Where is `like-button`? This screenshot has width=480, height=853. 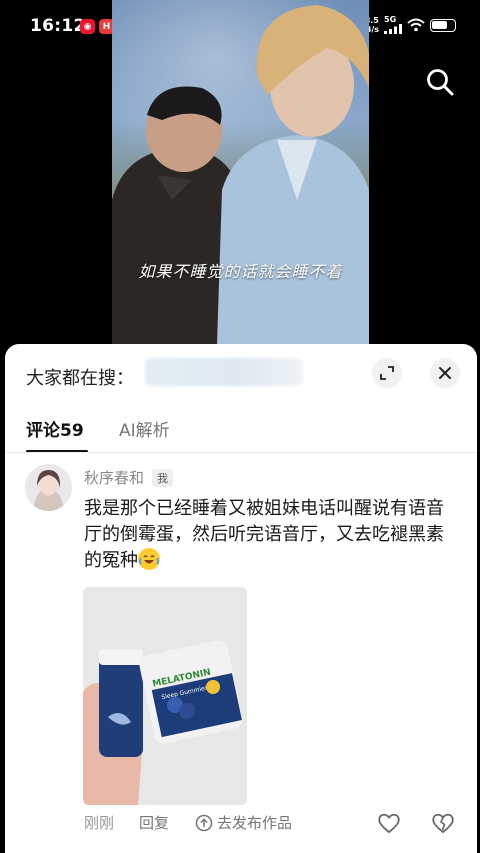 like-button is located at coordinates (389, 823).